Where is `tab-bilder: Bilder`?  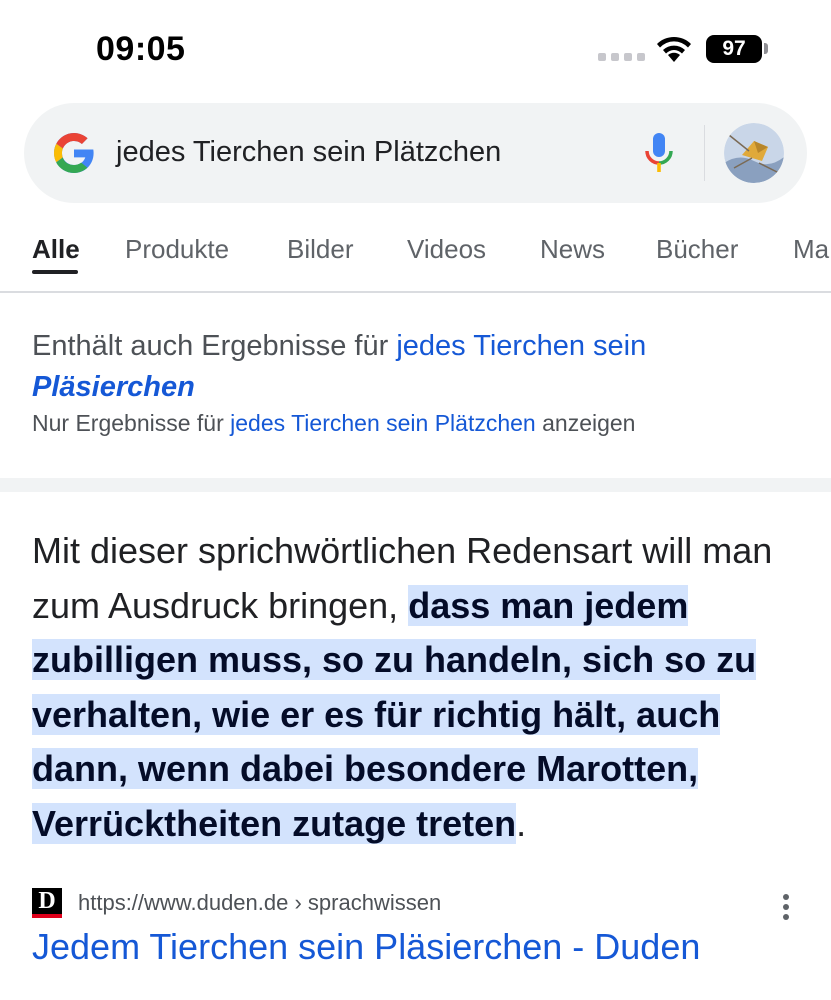 tab-bilder: Bilder is located at coordinates (320, 249).